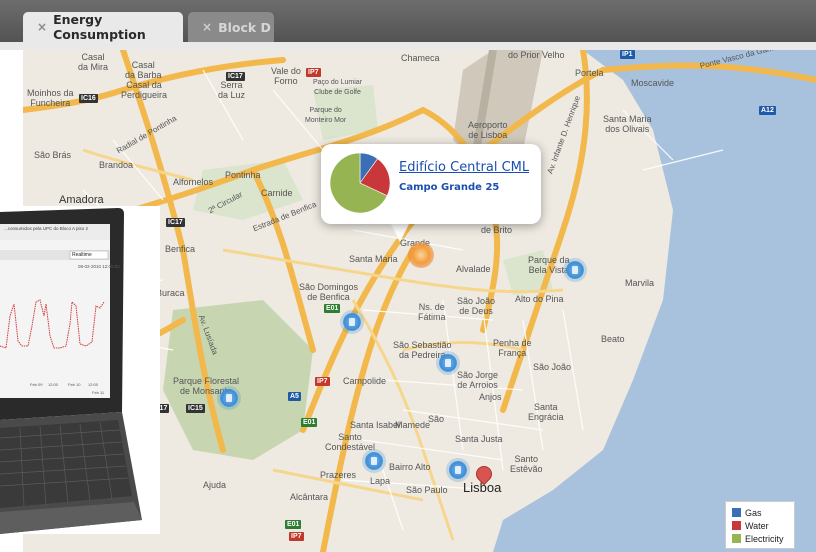 This screenshot has height=552, width=816. Describe the element at coordinates (764, 538) in the screenshot. I see `legend-label: Electricity` at that location.